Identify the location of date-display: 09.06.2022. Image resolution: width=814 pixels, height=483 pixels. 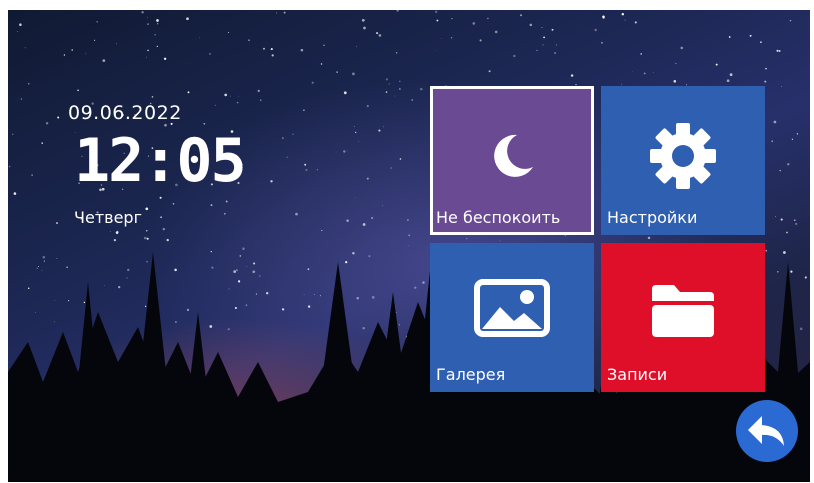
(125, 113).